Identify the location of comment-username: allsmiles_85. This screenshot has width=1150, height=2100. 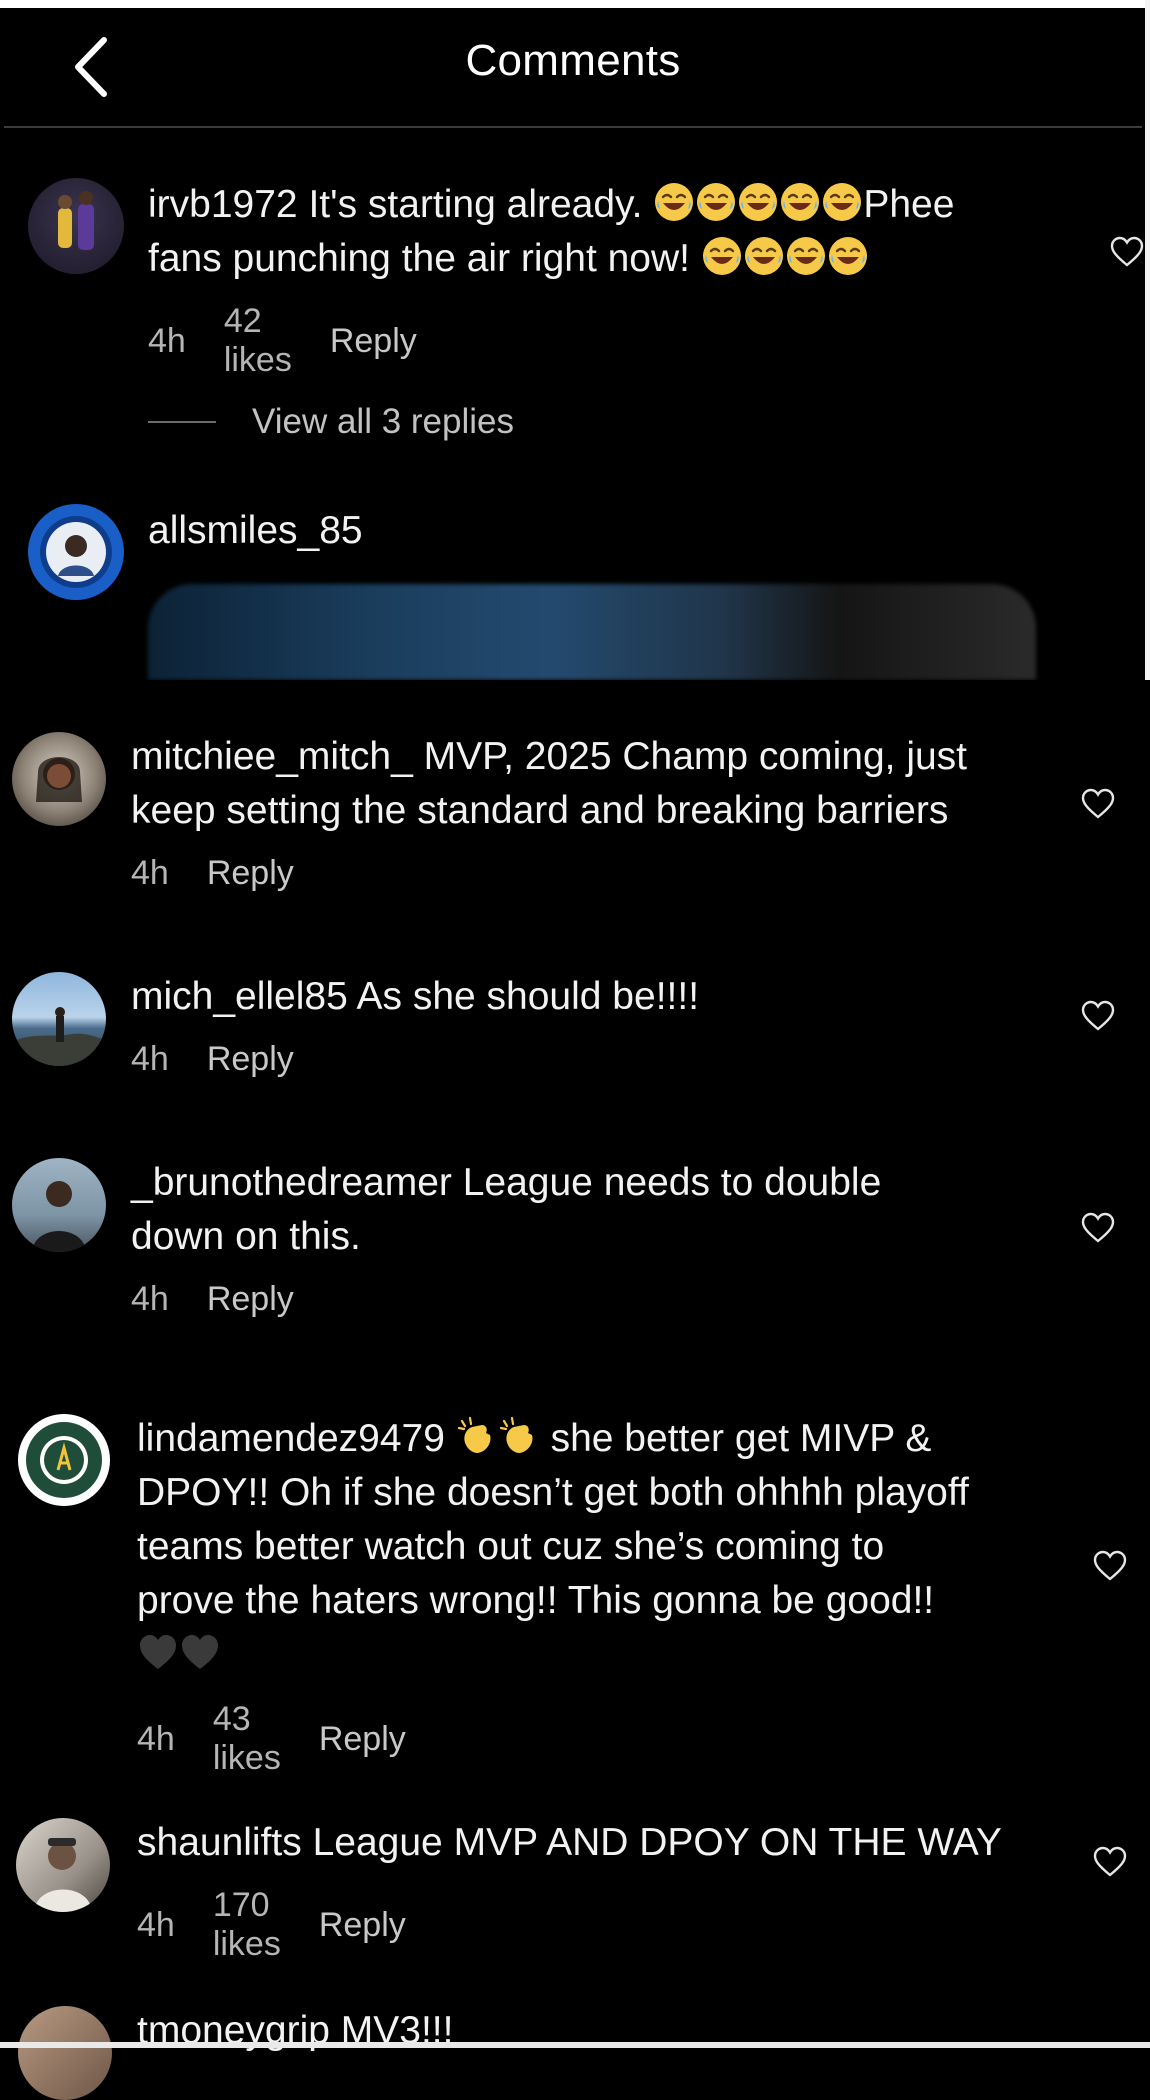
(255, 531).